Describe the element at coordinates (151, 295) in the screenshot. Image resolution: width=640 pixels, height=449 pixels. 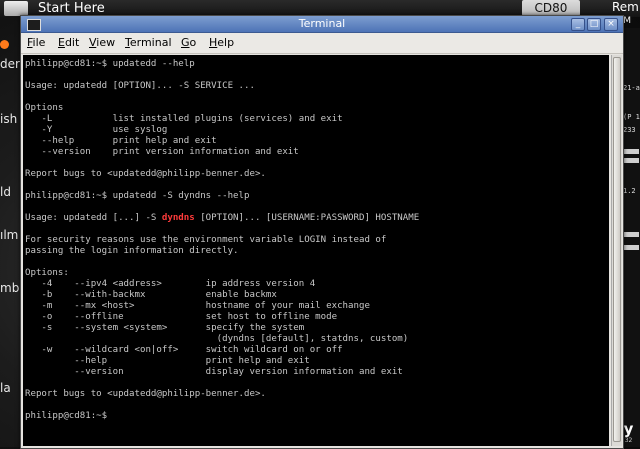
I see `terminal-line: -b --with-backmx enable backmx` at that location.